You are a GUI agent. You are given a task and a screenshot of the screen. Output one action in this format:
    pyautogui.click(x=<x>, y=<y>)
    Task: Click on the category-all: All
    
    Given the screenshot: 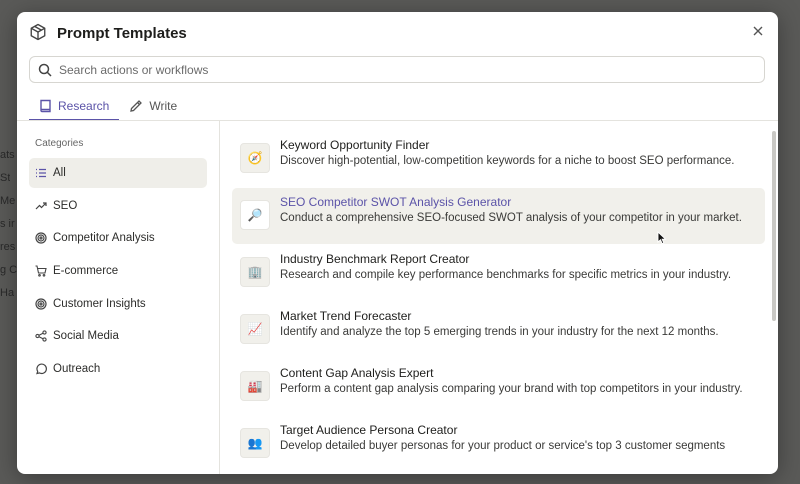 What is the action you would take?
    pyautogui.click(x=118, y=173)
    